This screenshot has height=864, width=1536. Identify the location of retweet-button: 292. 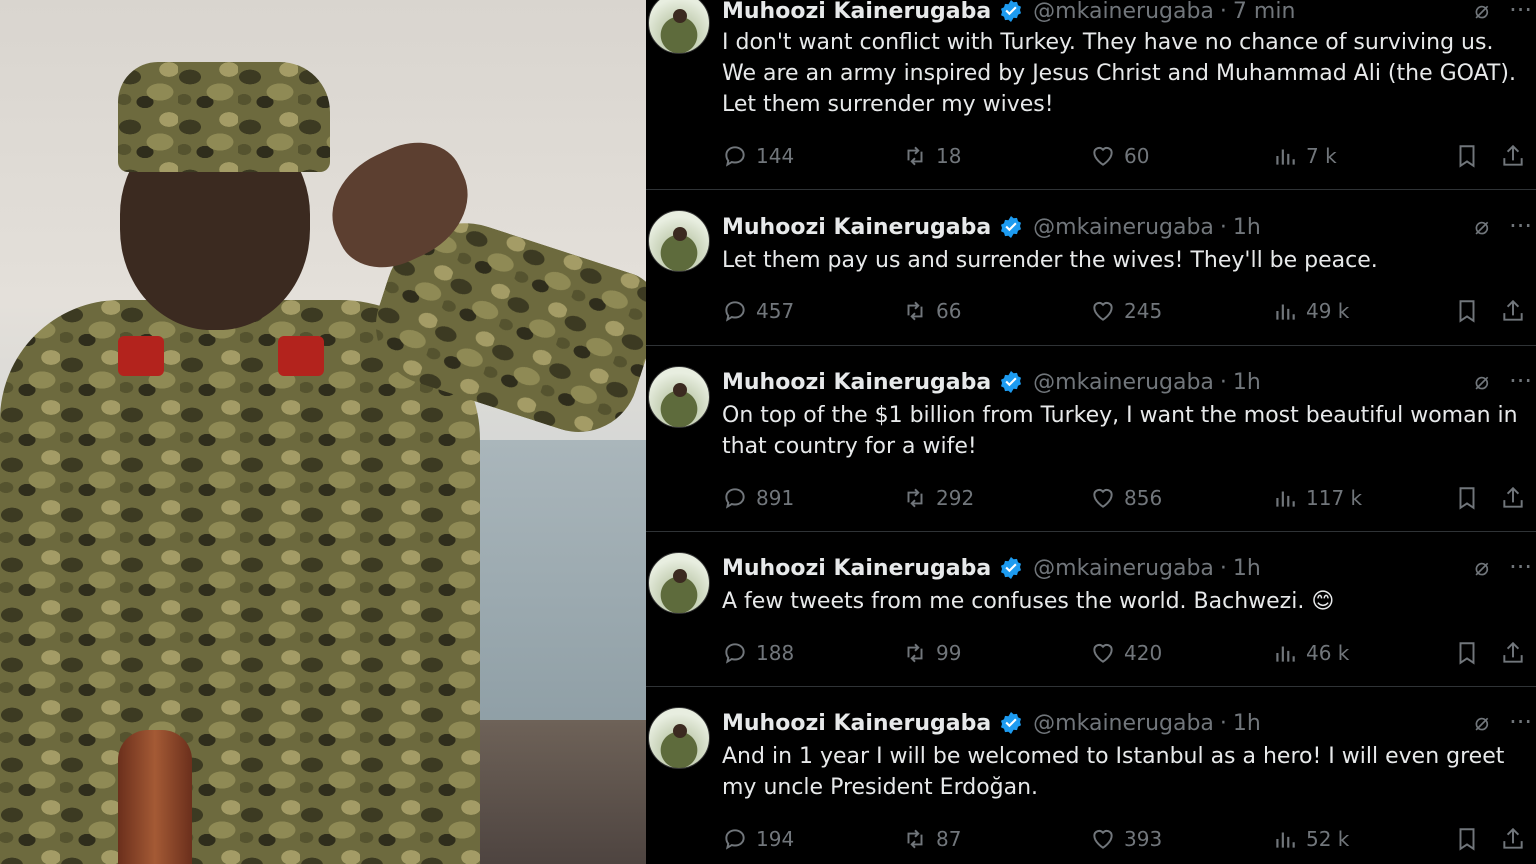
(938, 498).